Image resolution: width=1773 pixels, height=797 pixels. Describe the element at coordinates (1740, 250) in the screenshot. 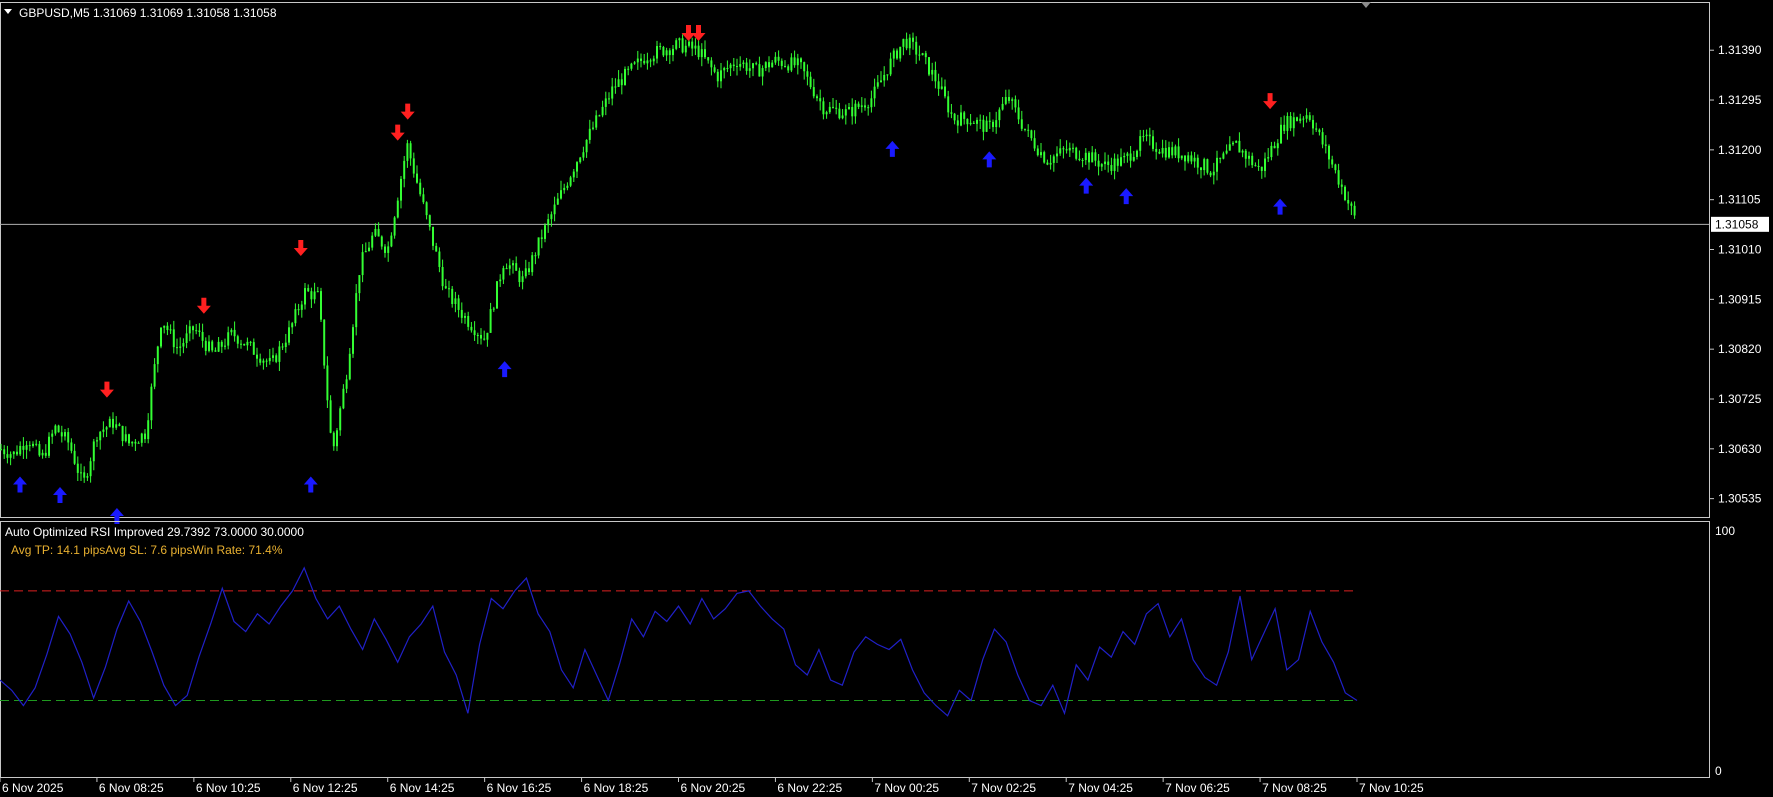

I see `price-tick-label: 1.31010` at that location.